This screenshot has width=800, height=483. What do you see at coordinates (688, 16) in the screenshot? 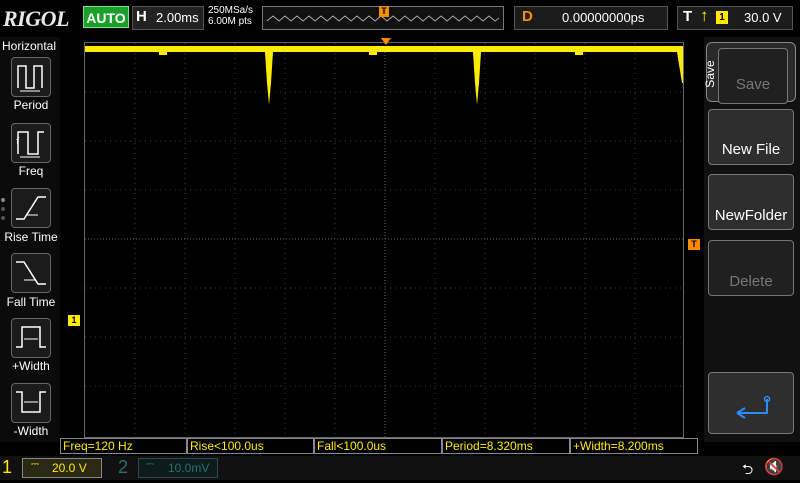
I see `trigger-label: T` at bounding box center [688, 16].